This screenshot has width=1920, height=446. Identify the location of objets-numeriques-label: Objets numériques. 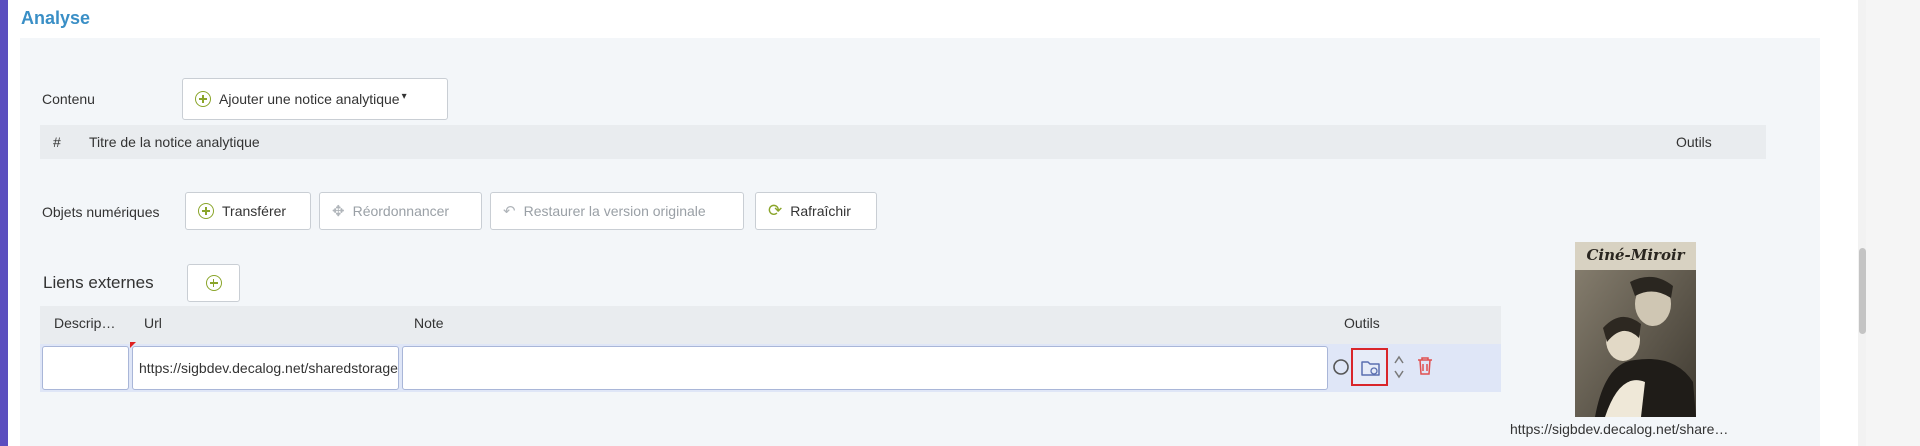
(101, 212).